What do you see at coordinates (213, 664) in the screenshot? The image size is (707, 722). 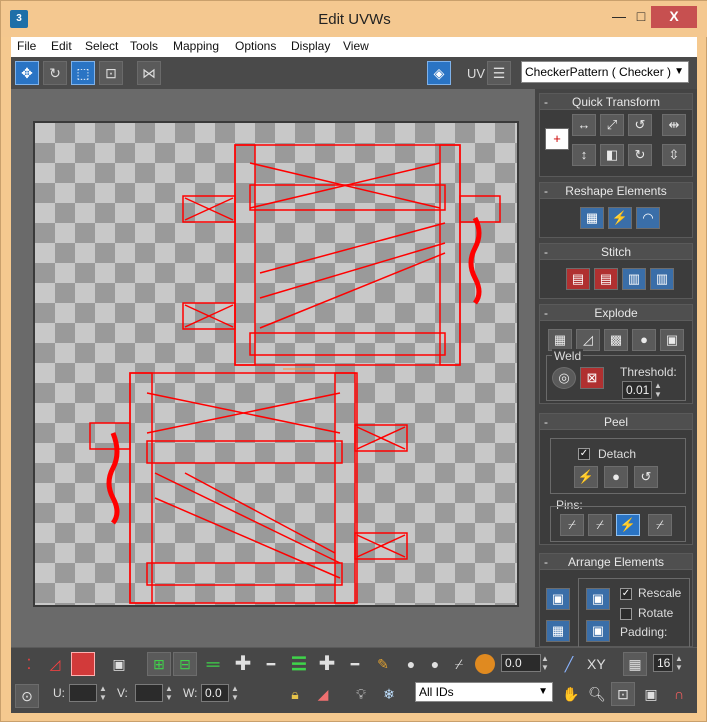 I see `loop-icon: ═` at bounding box center [213, 664].